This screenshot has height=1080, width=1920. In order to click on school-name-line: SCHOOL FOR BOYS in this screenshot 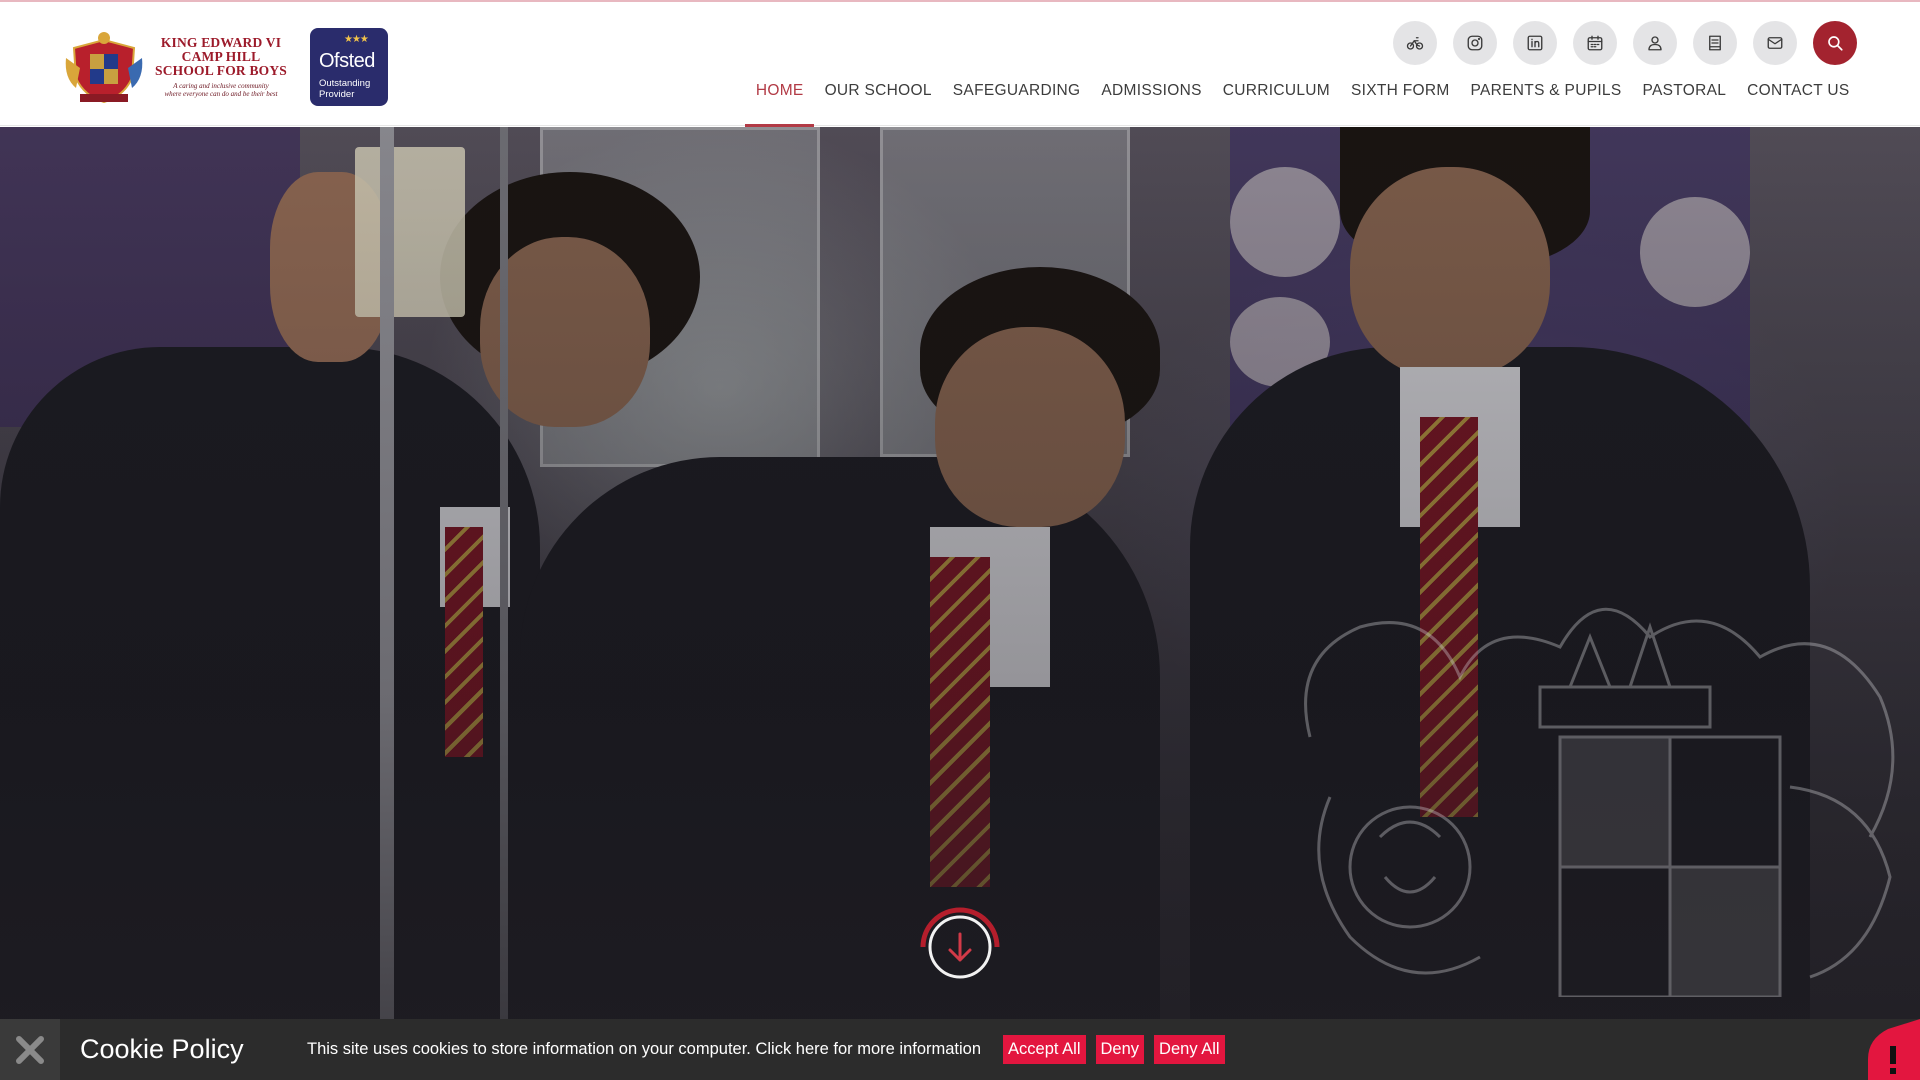, I will do `click(221, 70)`.